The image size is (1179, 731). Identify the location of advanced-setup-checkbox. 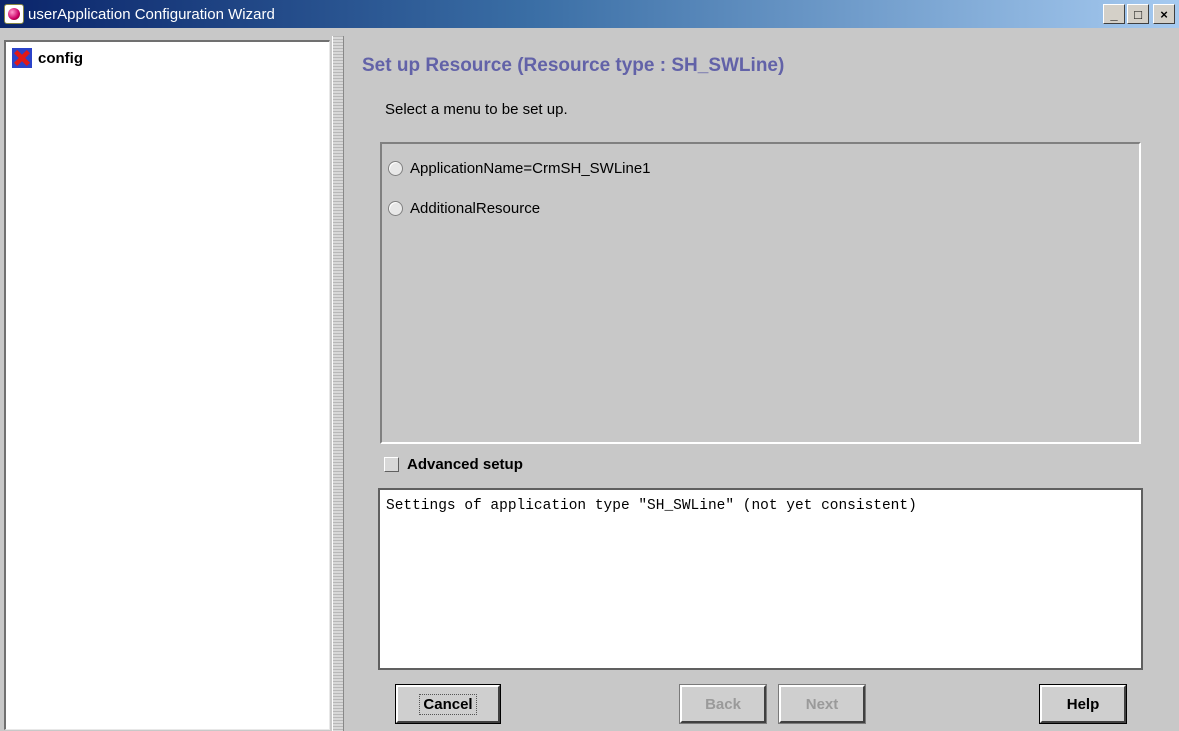
(391, 464).